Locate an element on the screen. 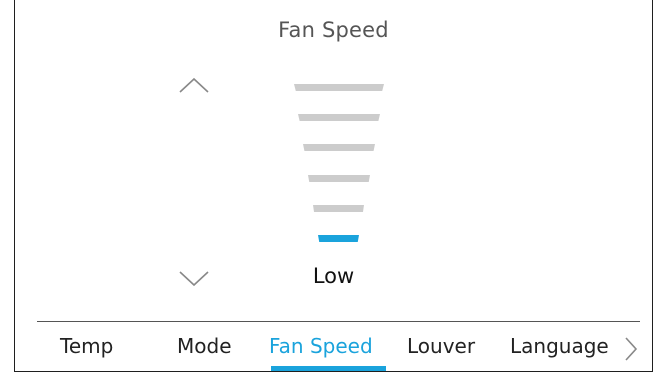 This screenshot has width=667, height=374. tab-divider is located at coordinates (338, 322).